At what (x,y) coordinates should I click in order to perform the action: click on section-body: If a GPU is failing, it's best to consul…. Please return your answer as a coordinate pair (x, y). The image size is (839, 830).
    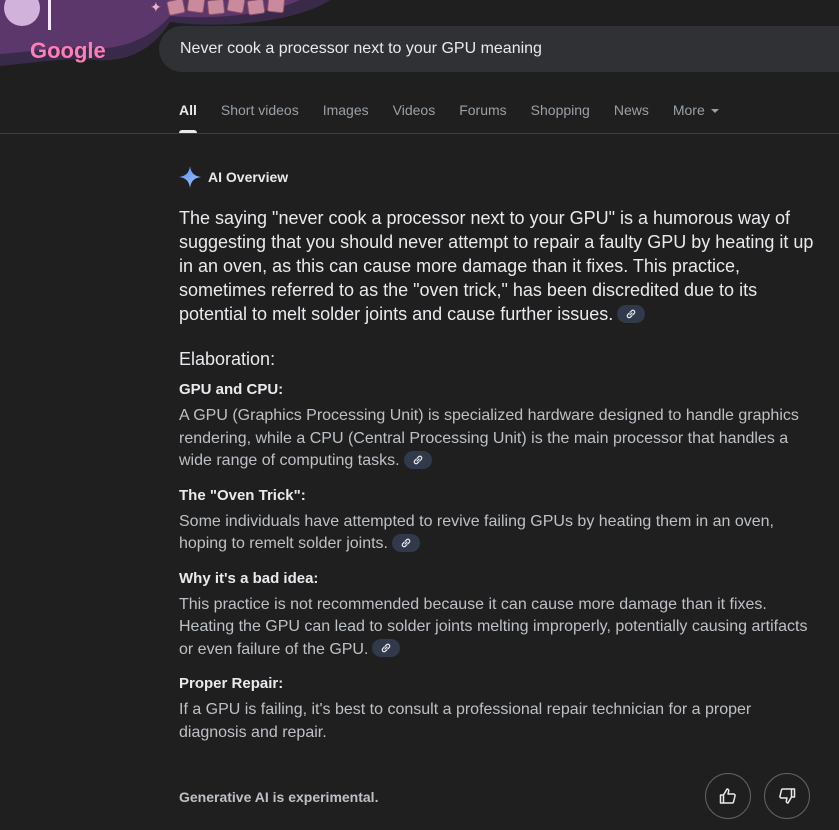
    Looking at the image, I should click on (465, 721).